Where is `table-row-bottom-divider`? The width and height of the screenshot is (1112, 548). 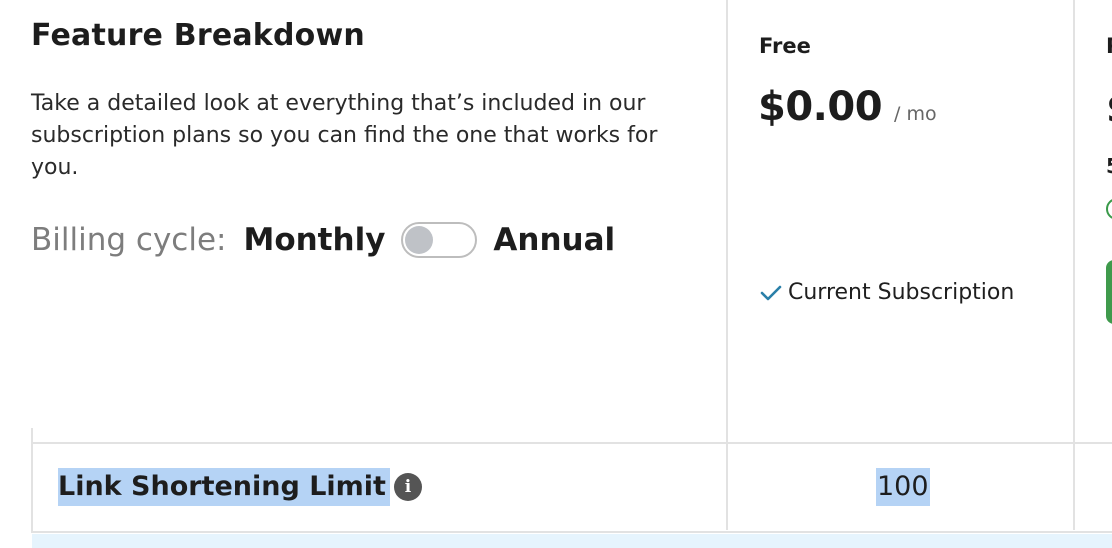 table-row-bottom-divider is located at coordinates (571, 532).